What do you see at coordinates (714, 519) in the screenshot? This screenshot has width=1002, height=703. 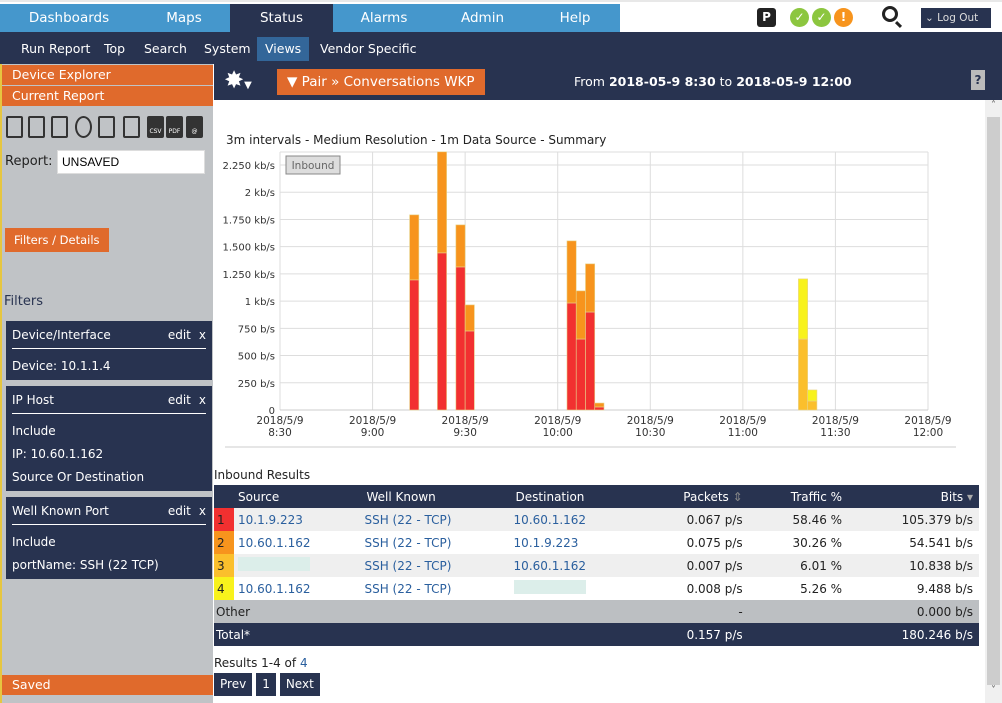 I see `packets-cell: 0.067 p/s` at bounding box center [714, 519].